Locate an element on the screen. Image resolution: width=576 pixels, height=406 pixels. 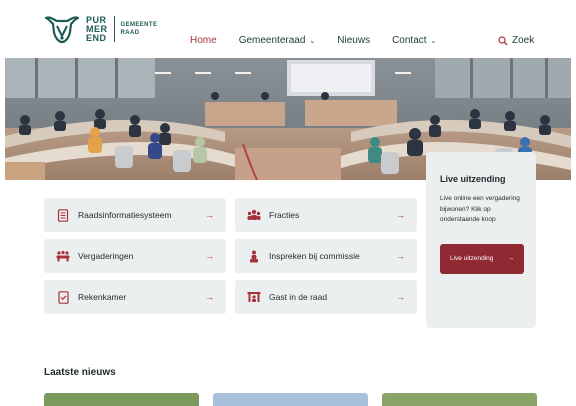
nav-home: Home is located at coordinates (203, 40).